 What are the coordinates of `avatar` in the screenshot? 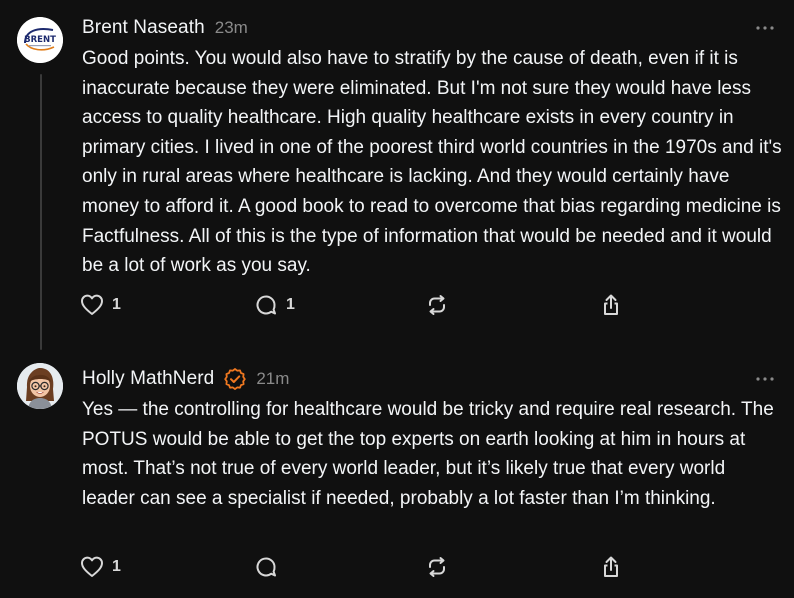 It's located at (40, 386).